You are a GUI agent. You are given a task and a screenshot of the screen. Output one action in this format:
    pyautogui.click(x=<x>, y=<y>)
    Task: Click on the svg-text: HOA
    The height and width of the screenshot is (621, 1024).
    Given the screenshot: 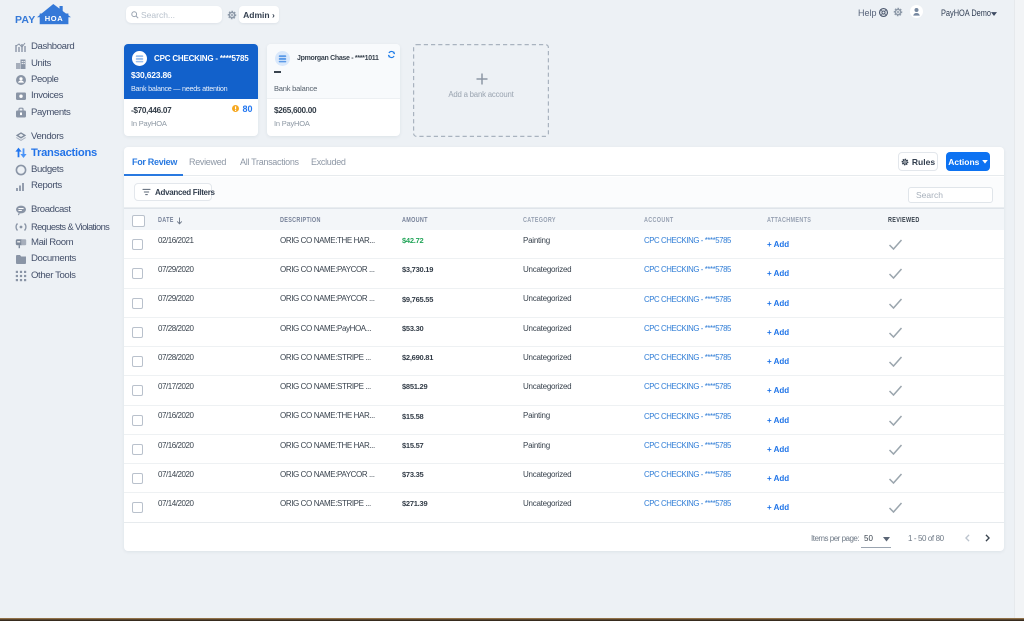 What is the action you would take?
    pyautogui.click(x=54, y=18)
    